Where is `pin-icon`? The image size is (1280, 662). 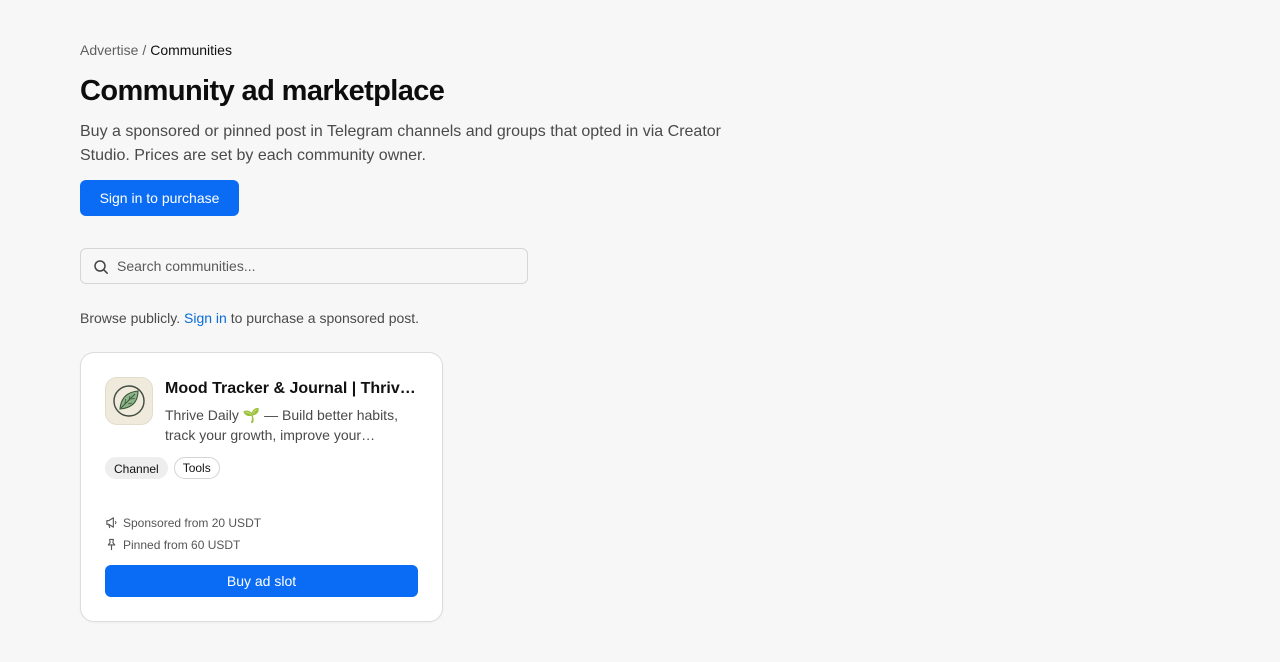
pin-icon is located at coordinates (111, 544).